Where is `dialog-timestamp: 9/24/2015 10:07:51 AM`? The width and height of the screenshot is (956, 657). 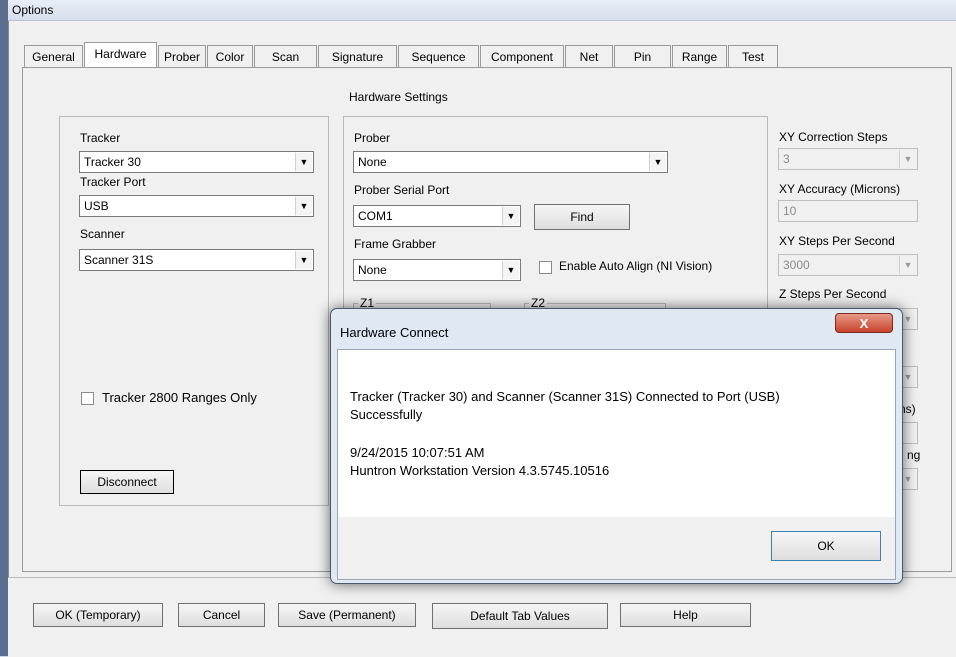
dialog-timestamp: 9/24/2015 10:07:51 AM is located at coordinates (417, 452).